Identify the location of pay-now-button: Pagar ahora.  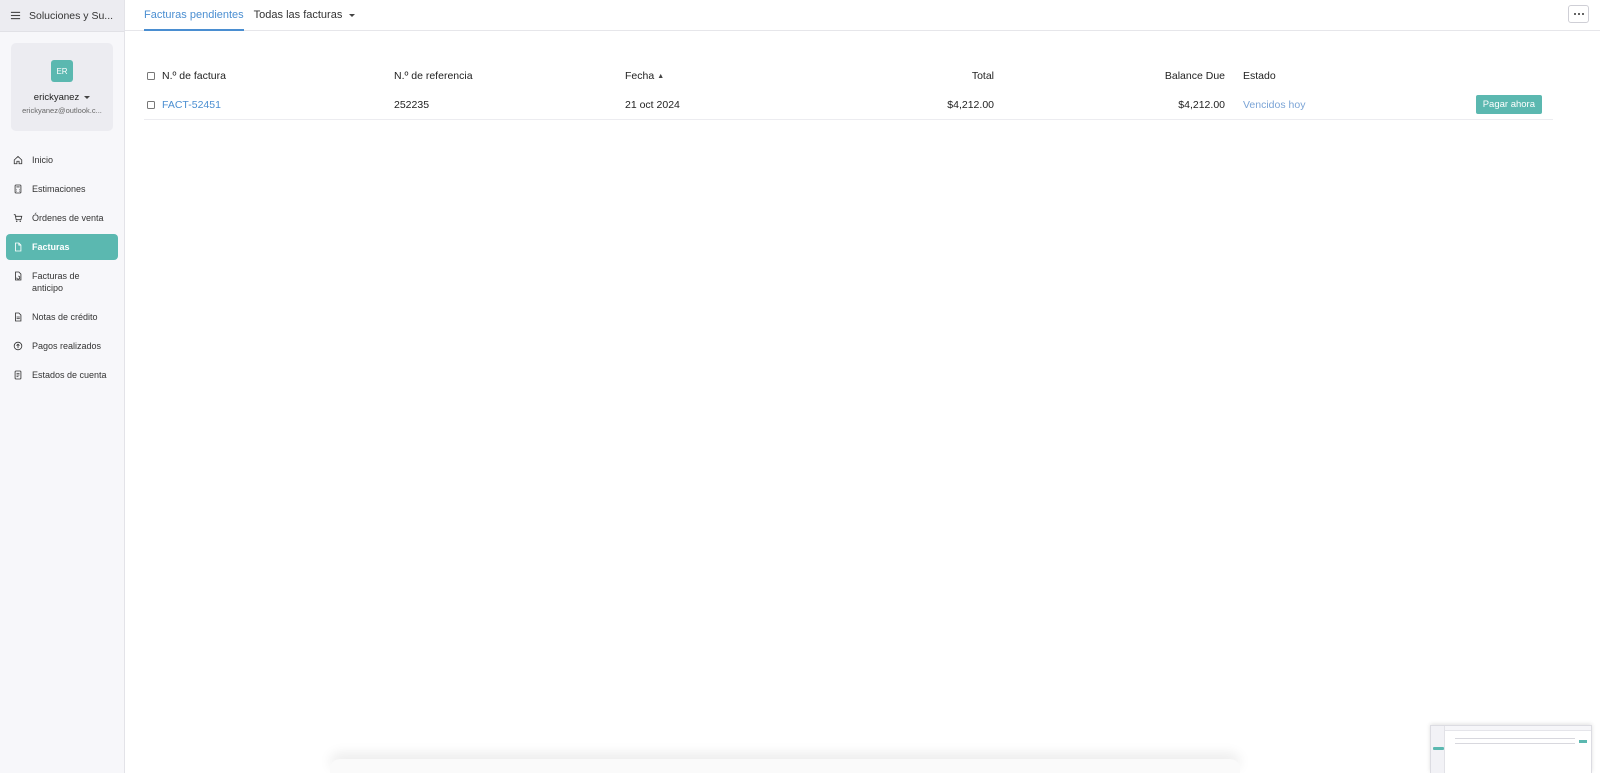
(1508, 104).